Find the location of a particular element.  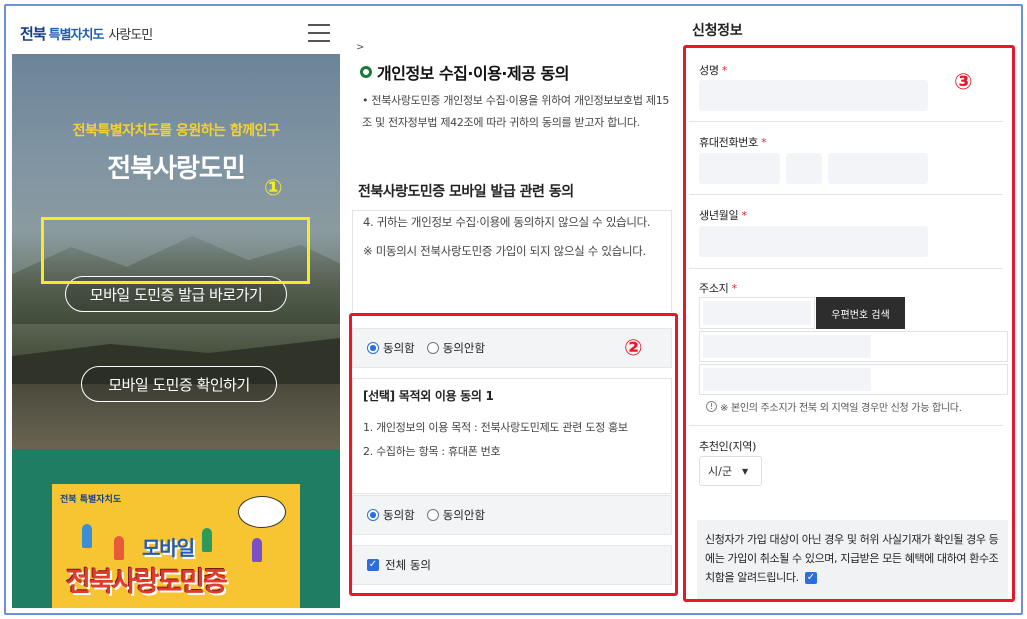

site-logo: 전북 특별자치도 사랑도민 is located at coordinates (86, 33).